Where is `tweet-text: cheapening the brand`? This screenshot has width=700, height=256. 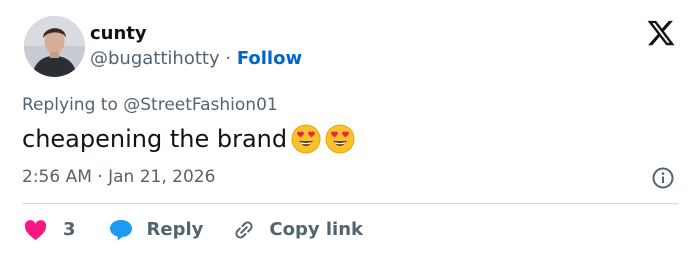
tweet-text: cheapening the brand is located at coordinates (155, 139).